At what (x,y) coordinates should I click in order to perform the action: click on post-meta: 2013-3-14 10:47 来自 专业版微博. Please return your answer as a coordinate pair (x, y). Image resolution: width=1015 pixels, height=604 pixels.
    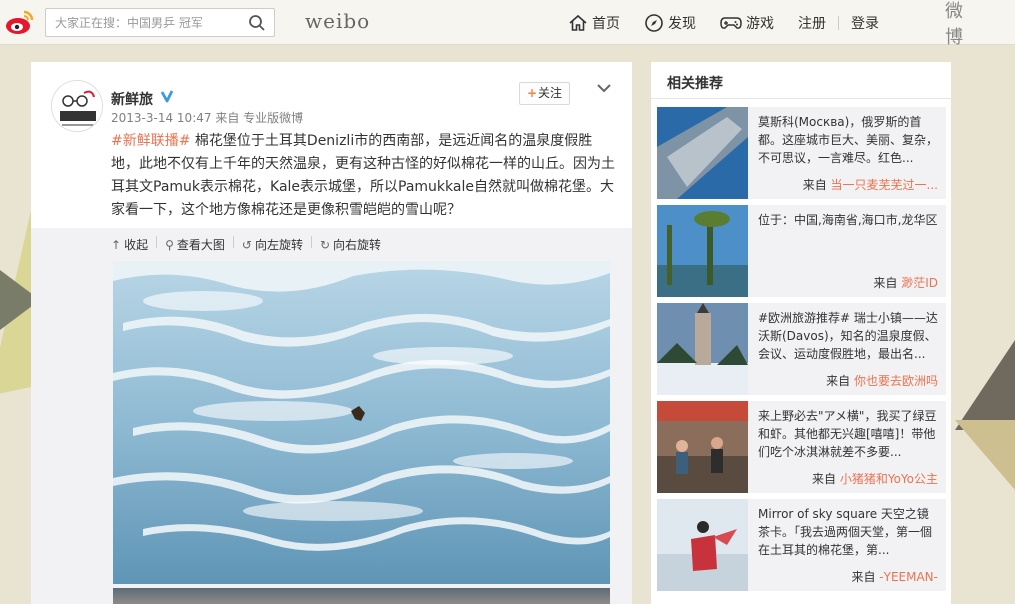
    Looking at the image, I should click on (207, 118).